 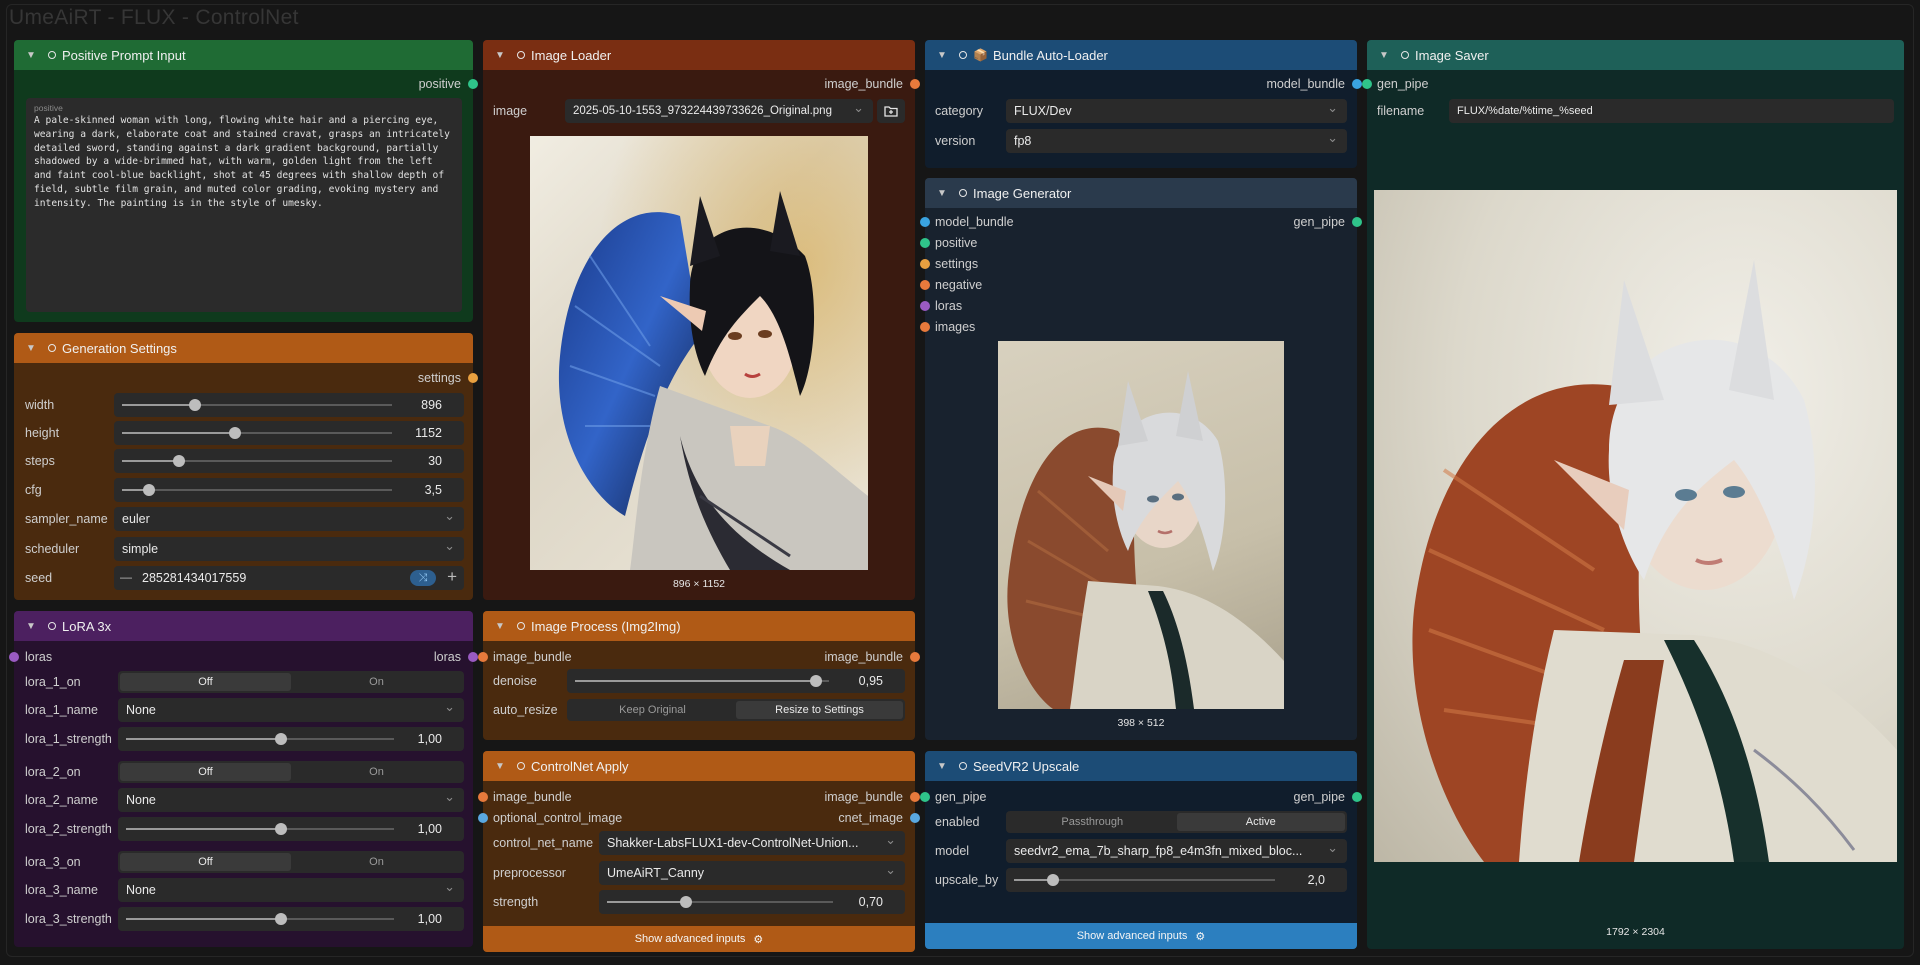 What do you see at coordinates (423, 578) in the screenshot?
I see `shuffle-icon: ⤨` at bounding box center [423, 578].